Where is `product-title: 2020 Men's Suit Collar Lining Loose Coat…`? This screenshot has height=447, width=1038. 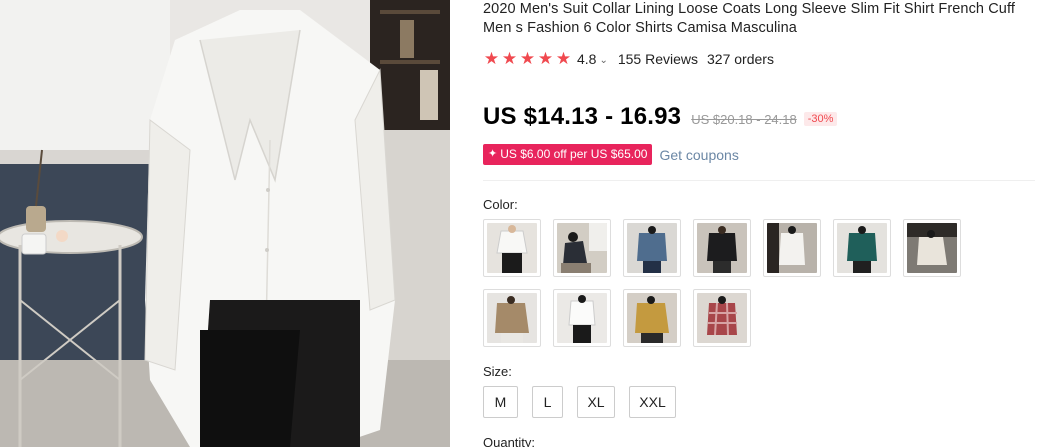 product-title: 2020 Men's Suit Collar Lining Loose Coat… is located at coordinates (749, 18).